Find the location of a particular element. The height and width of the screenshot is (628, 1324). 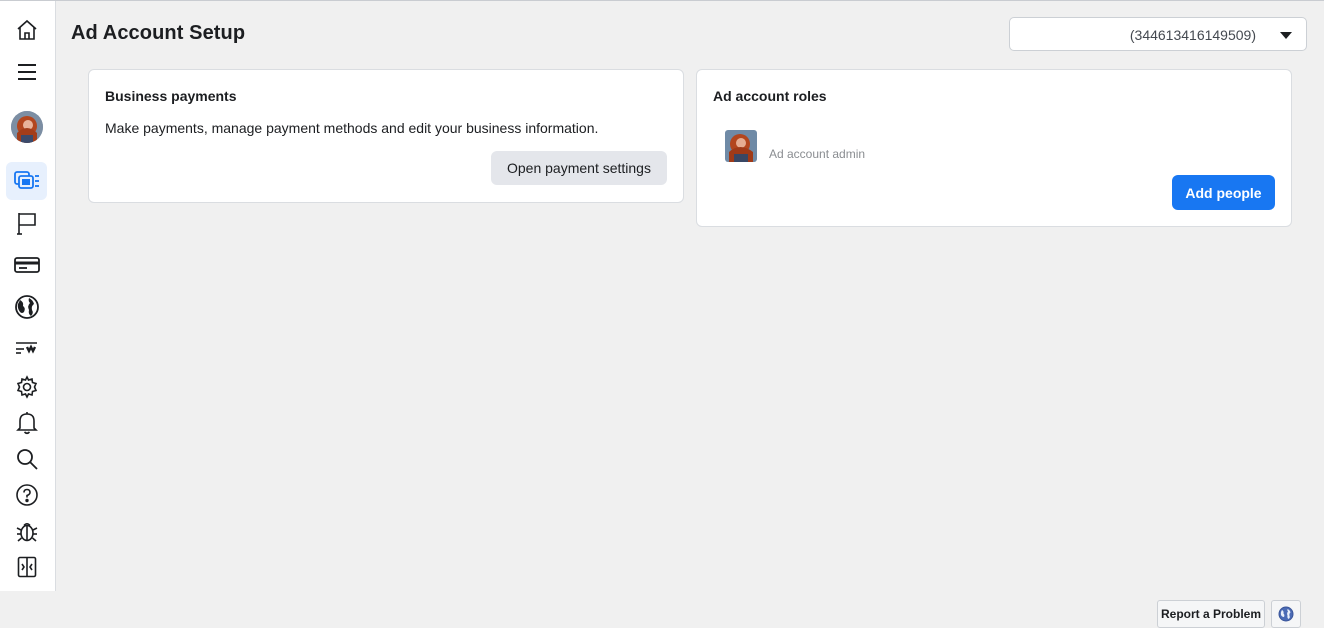

credit-card-icon is located at coordinates (26, 265).